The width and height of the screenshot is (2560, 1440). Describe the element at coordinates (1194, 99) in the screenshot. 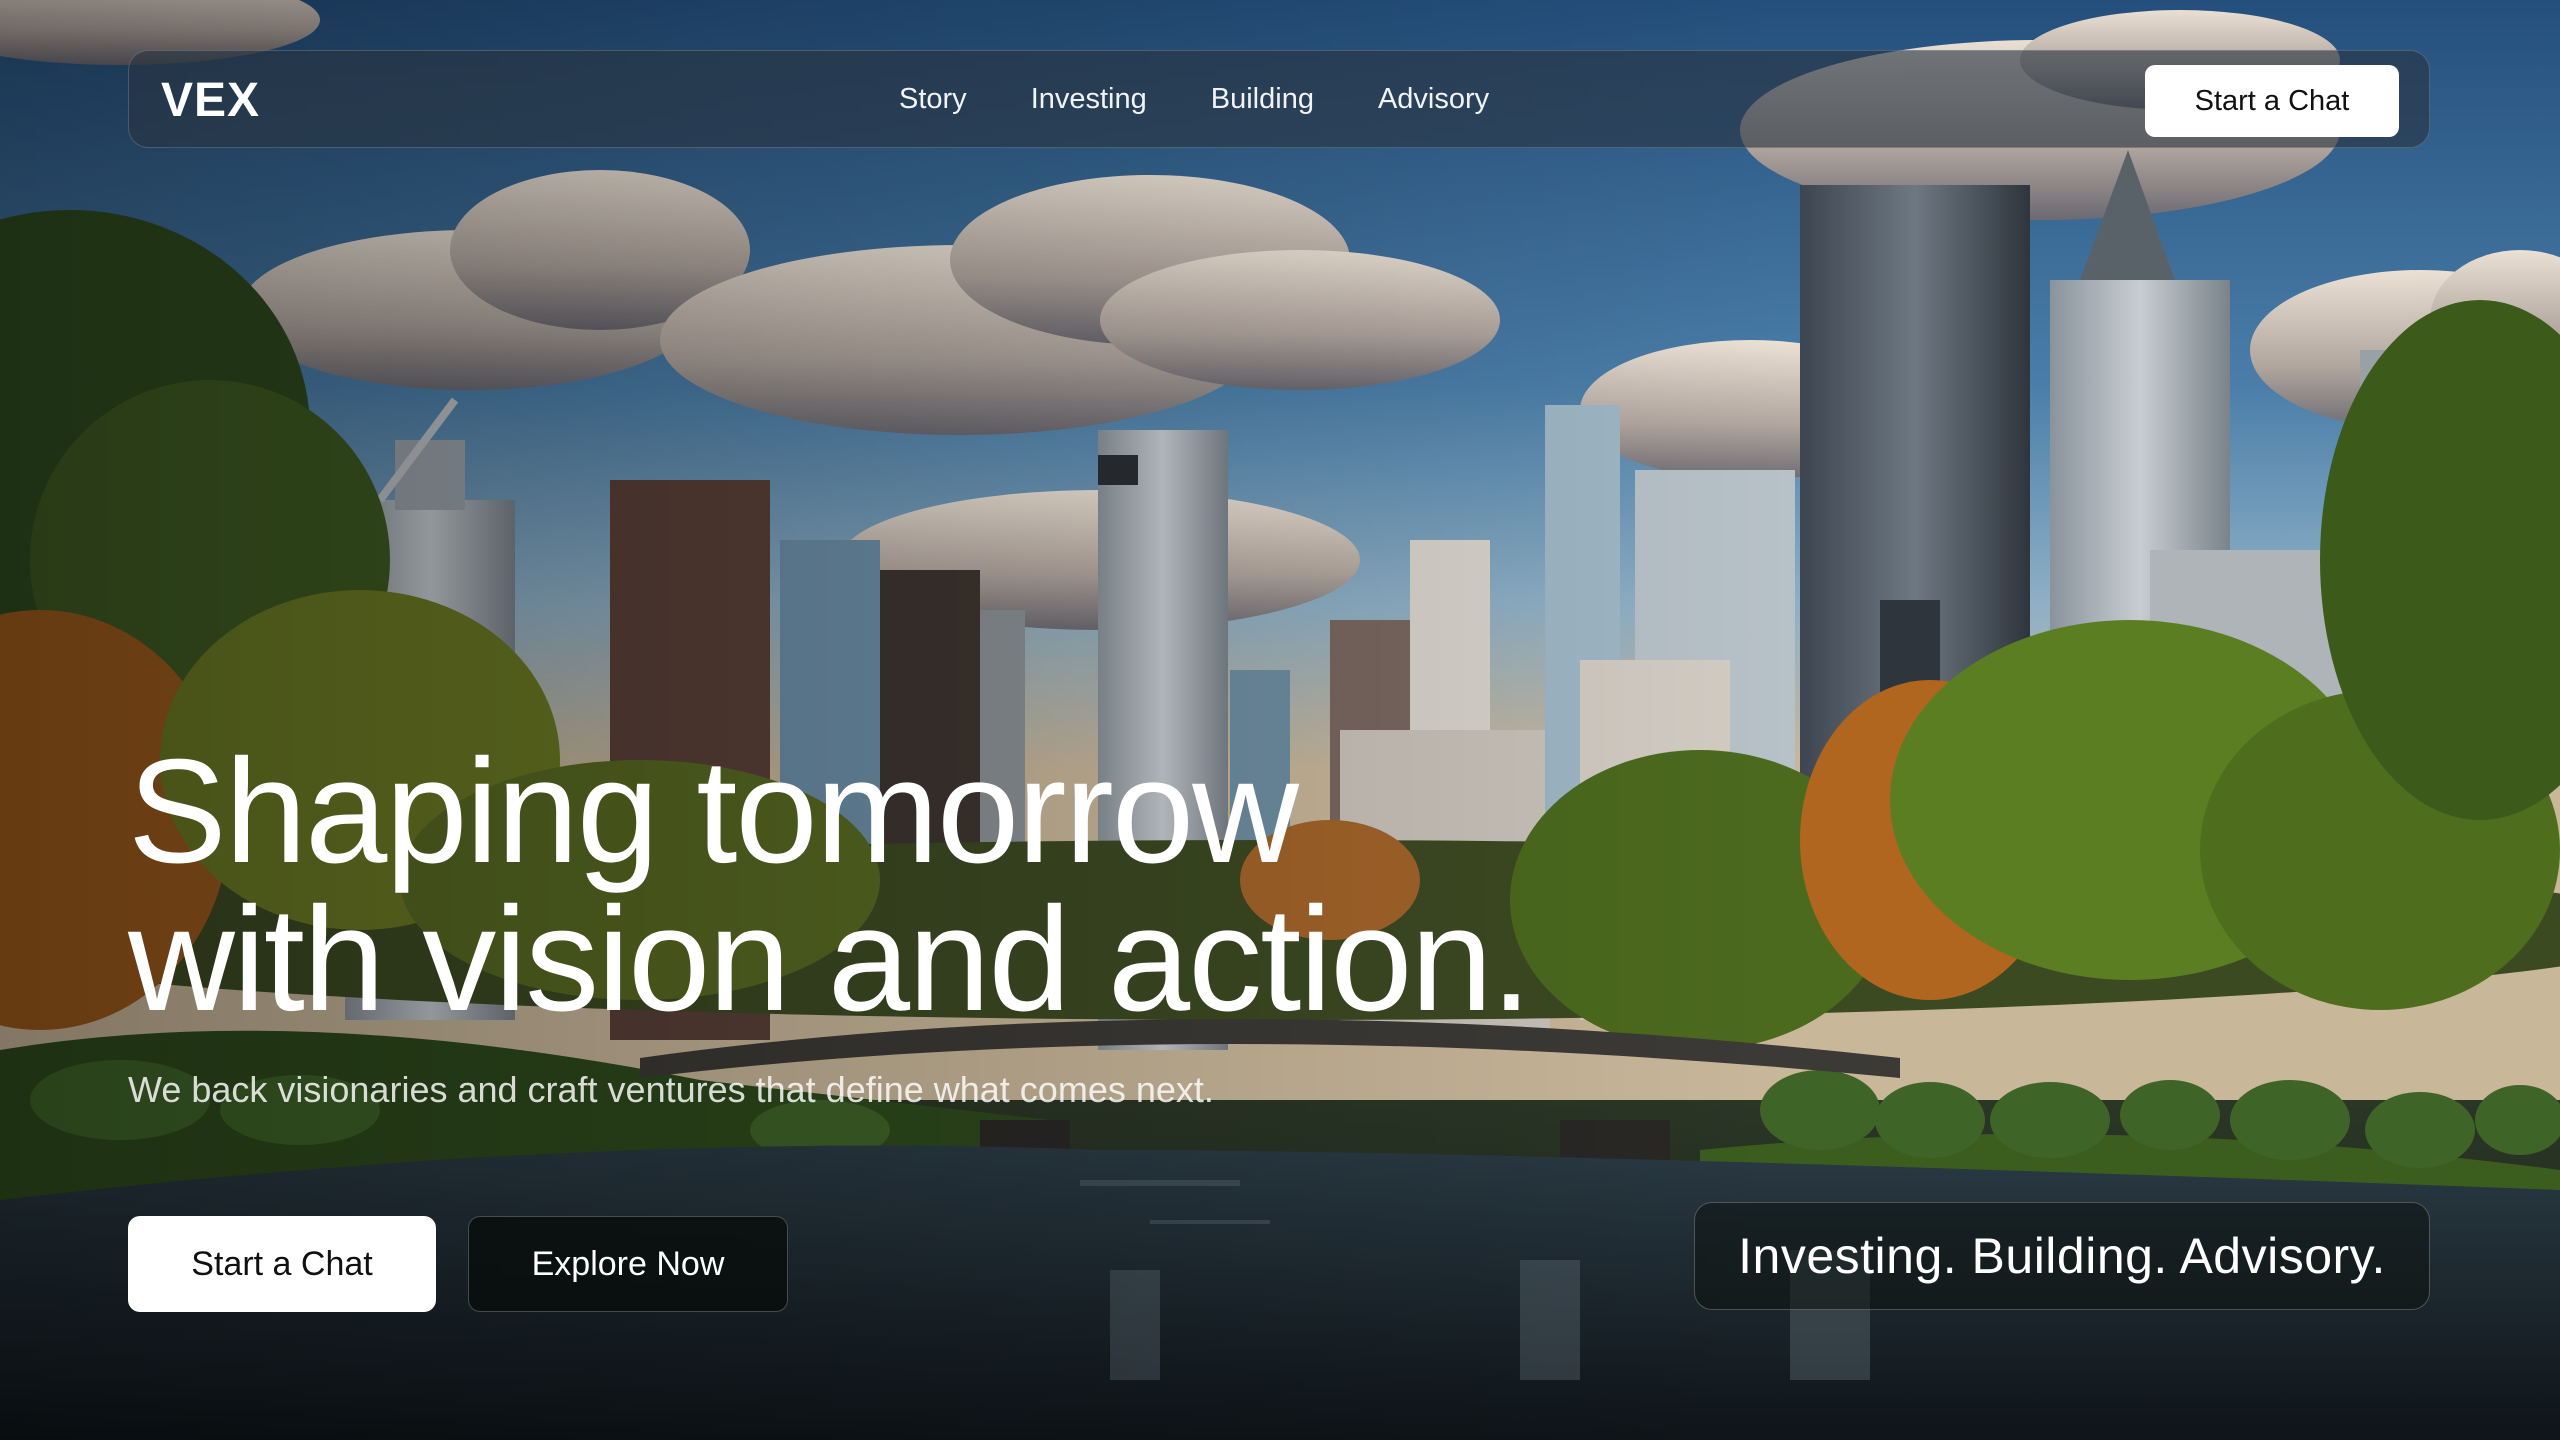

I see `nav-links: Story Investing Building Advisory` at that location.